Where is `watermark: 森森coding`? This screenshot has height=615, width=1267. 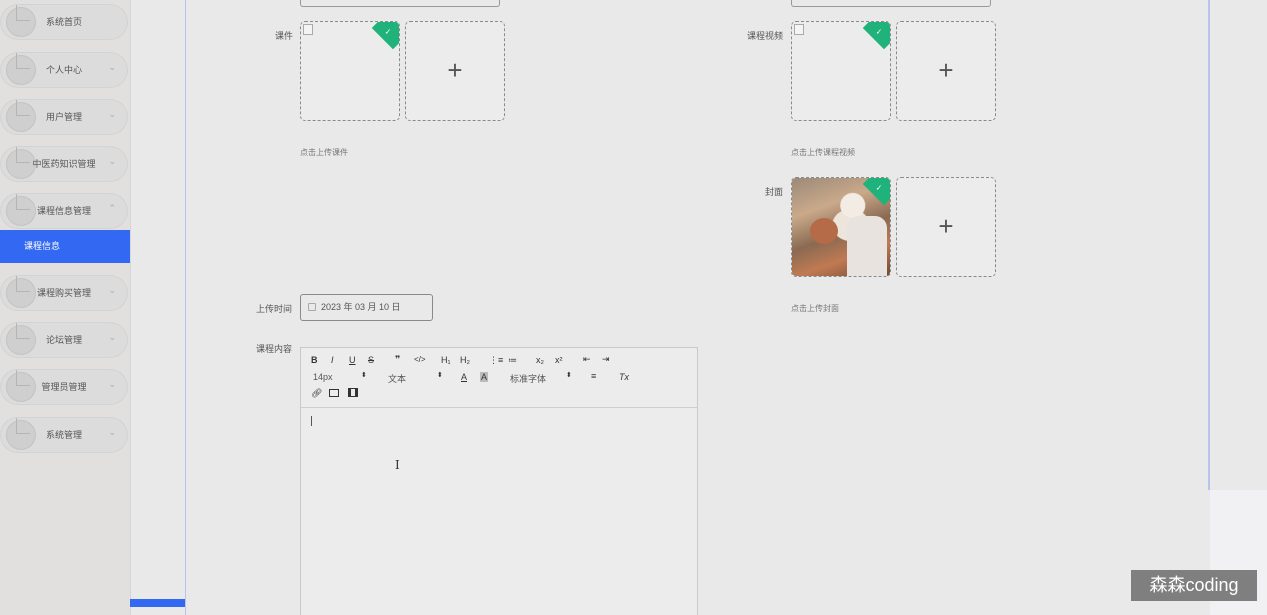 watermark: 森森coding is located at coordinates (1194, 585).